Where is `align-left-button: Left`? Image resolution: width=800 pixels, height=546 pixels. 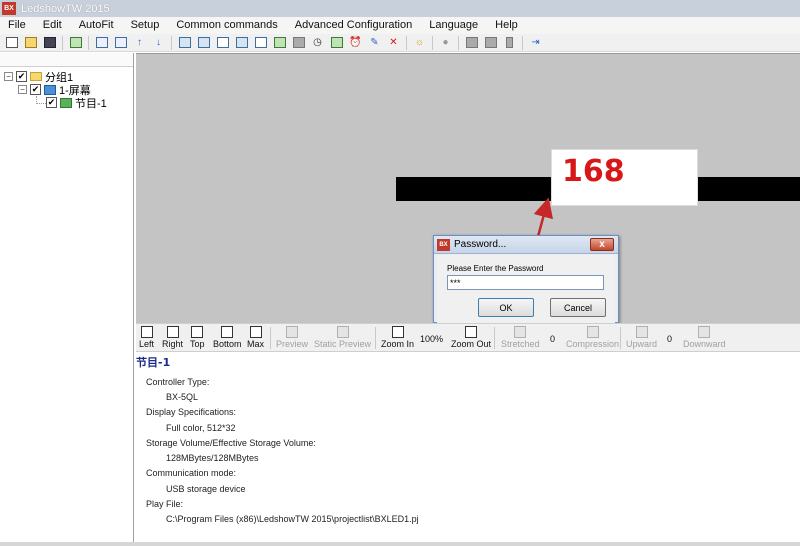 align-left-button: Left is located at coordinates (146, 337).